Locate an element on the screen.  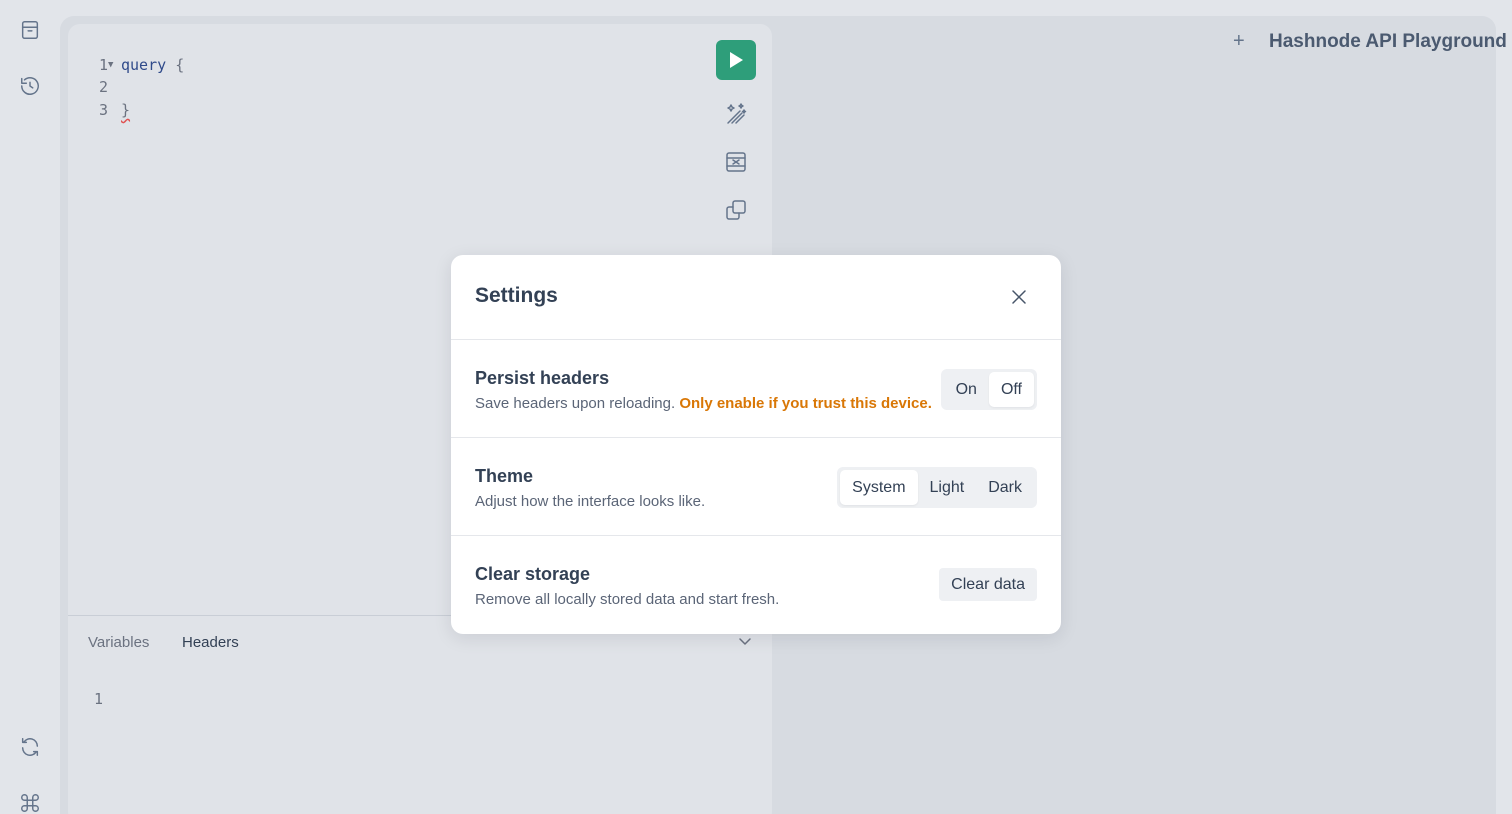
persist-headers-toggle: On Off is located at coordinates (988, 389).